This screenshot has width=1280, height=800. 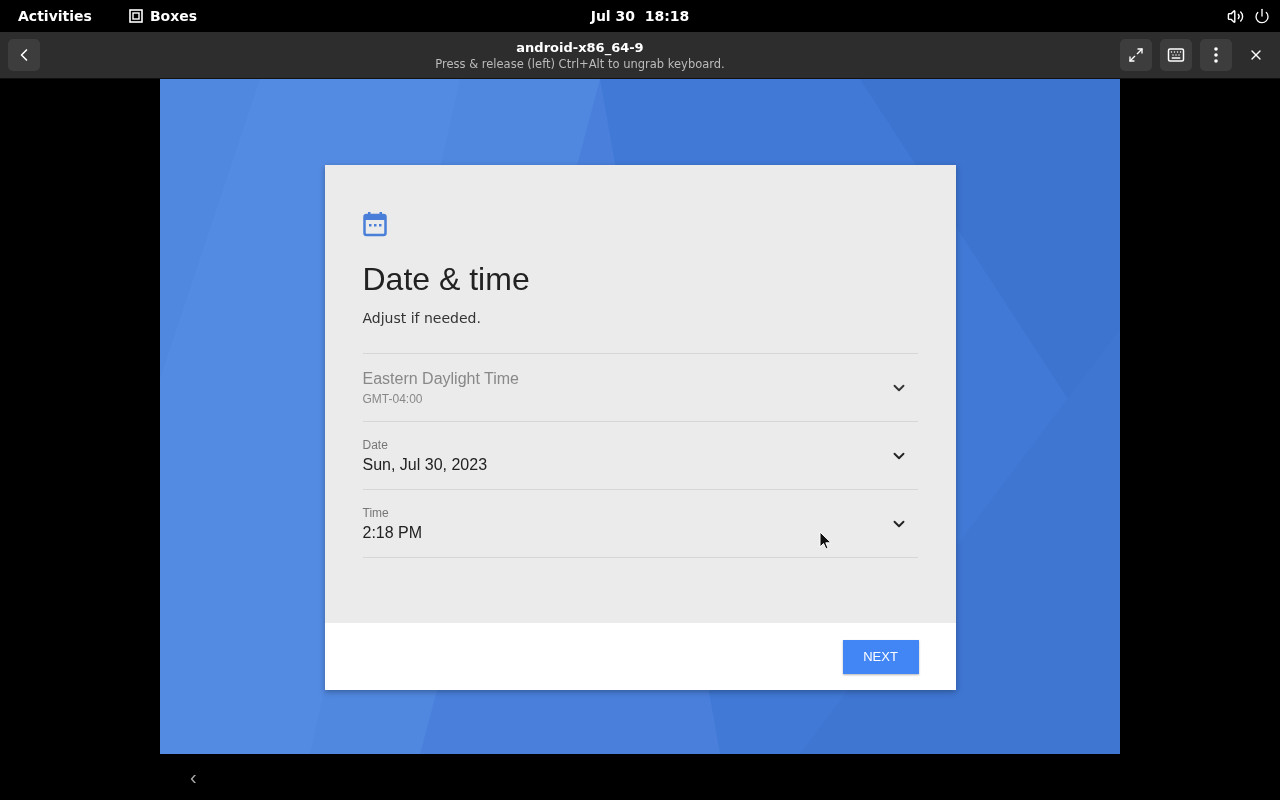 I want to click on app-menu: Boxes, so click(x=162, y=16).